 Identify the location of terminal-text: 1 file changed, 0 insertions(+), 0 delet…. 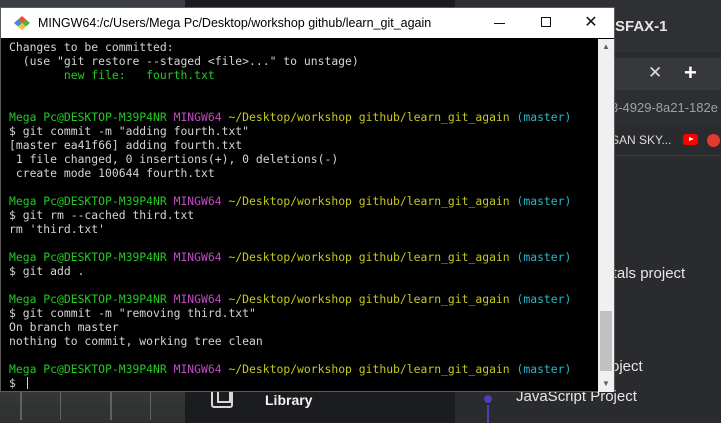
(174, 159).